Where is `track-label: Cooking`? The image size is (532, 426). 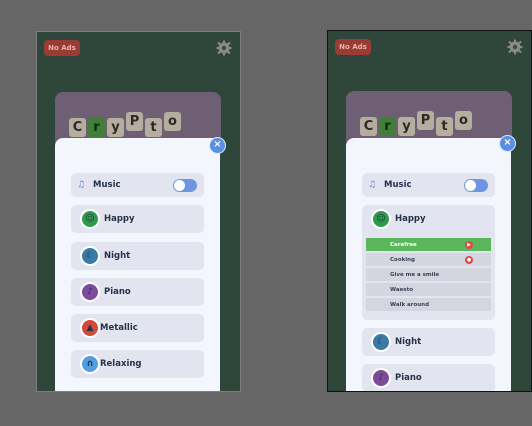 track-label: Cooking is located at coordinates (402, 259).